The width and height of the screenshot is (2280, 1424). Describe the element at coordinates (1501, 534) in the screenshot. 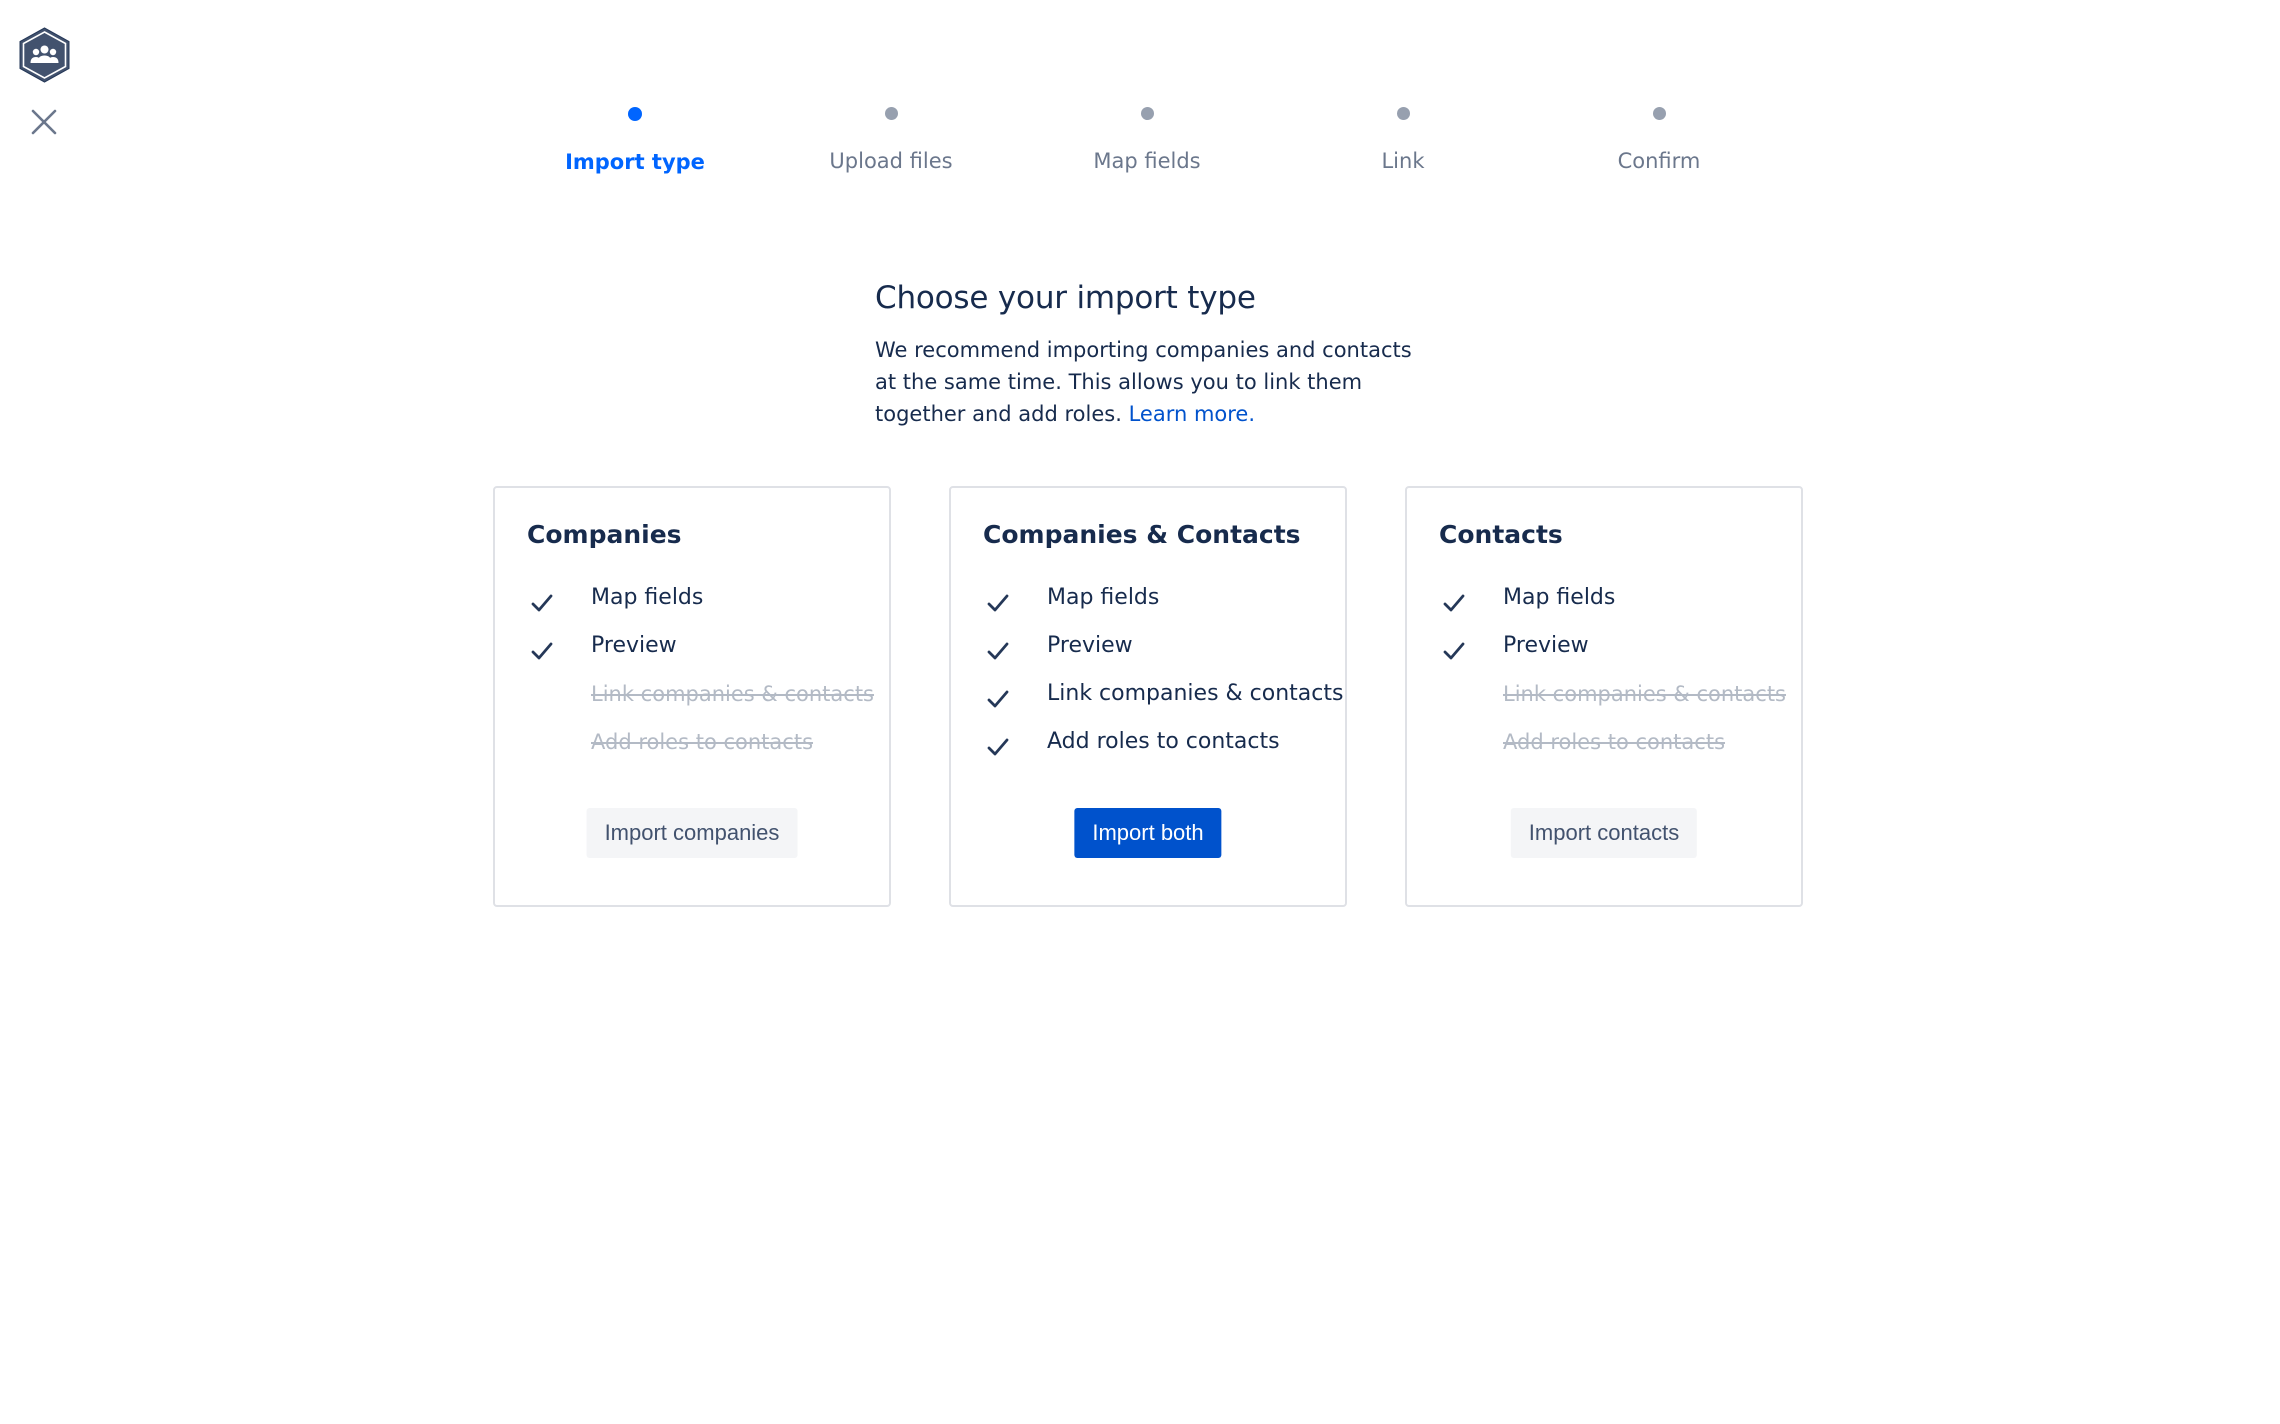

I see `card-title: Contacts` at that location.